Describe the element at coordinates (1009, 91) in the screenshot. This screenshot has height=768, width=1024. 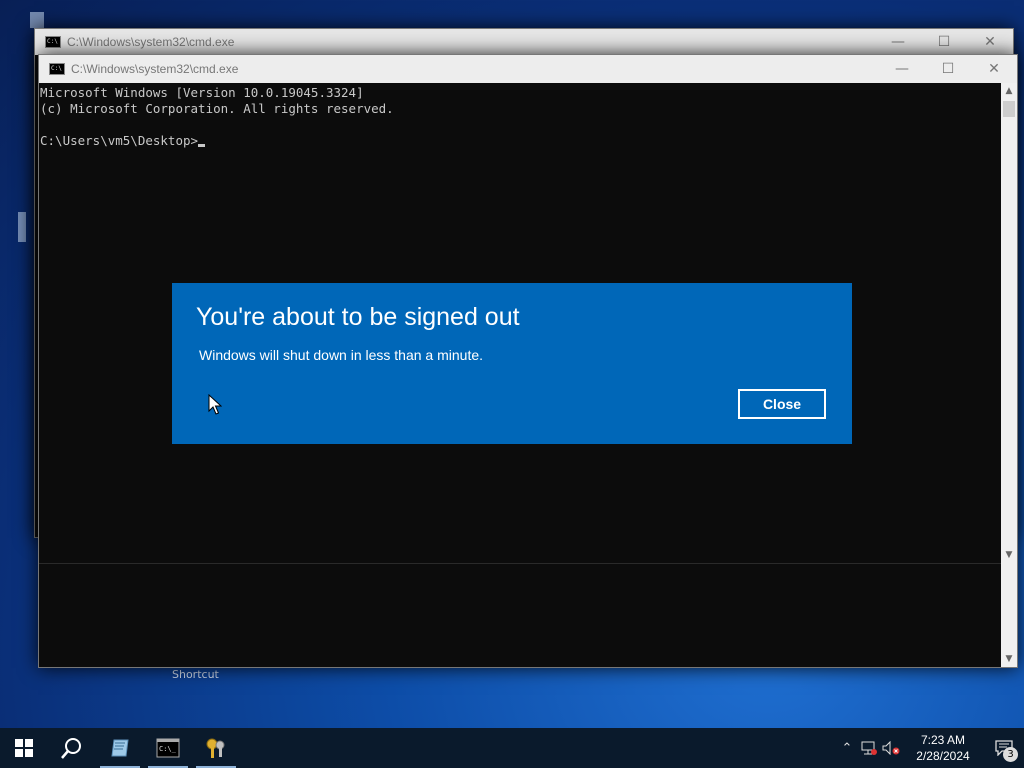
I see `scroll-up-icon: ▲` at that location.